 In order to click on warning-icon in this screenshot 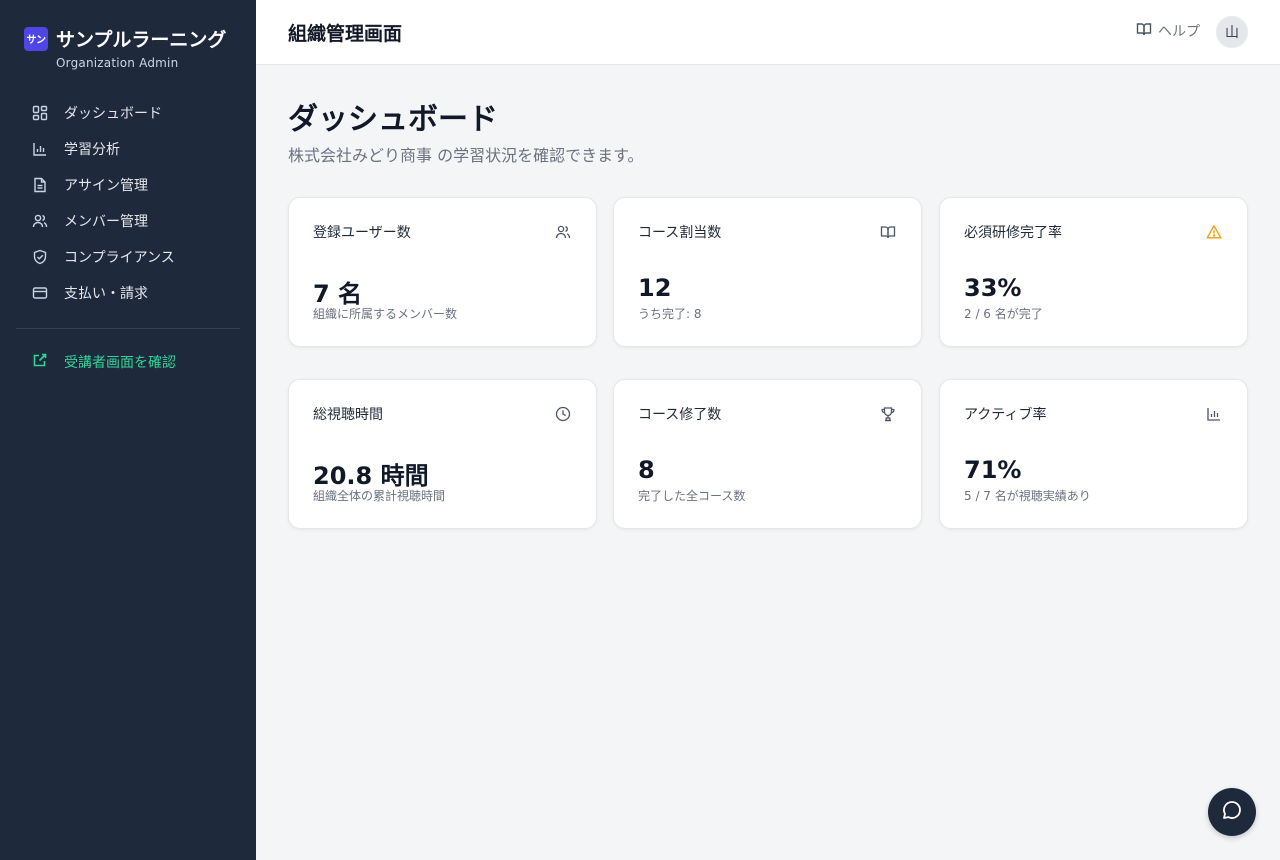, I will do `click(1214, 232)`.